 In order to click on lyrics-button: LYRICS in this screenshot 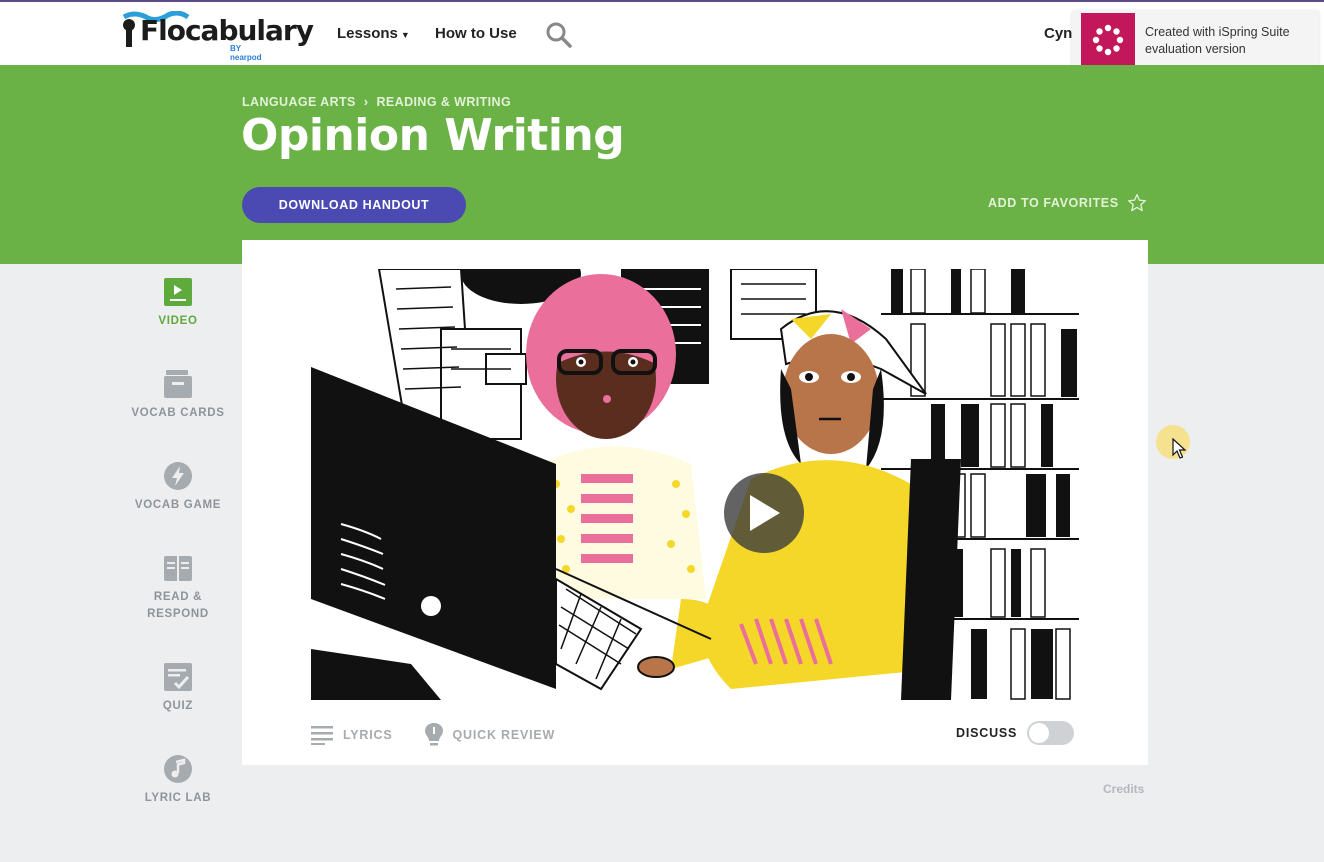, I will do `click(352, 735)`.